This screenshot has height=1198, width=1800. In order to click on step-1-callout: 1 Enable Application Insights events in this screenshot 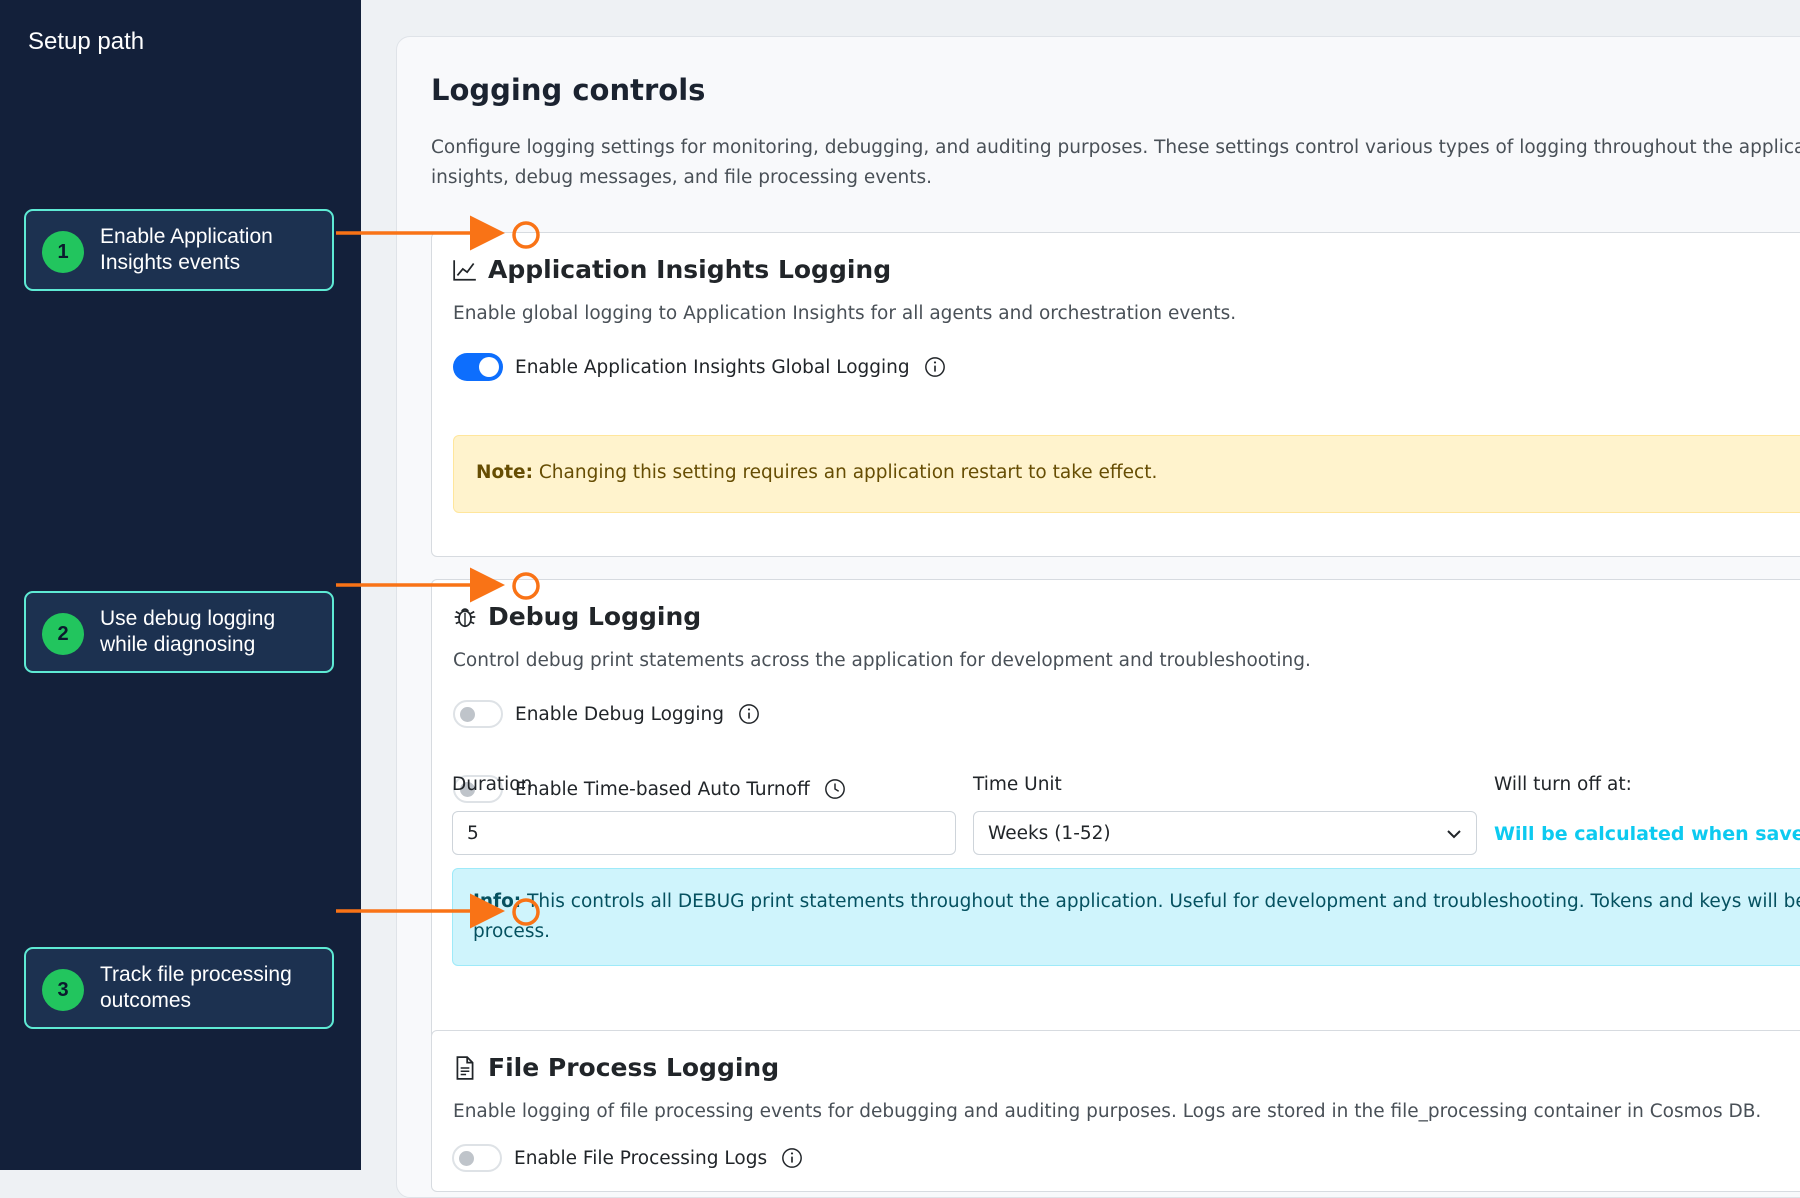, I will do `click(179, 250)`.